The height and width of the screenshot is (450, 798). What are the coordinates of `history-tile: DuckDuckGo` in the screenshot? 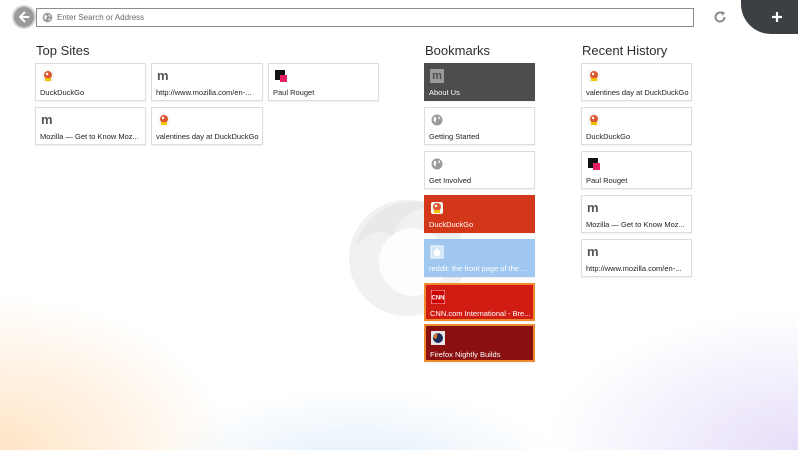 It's located at (636, 126).